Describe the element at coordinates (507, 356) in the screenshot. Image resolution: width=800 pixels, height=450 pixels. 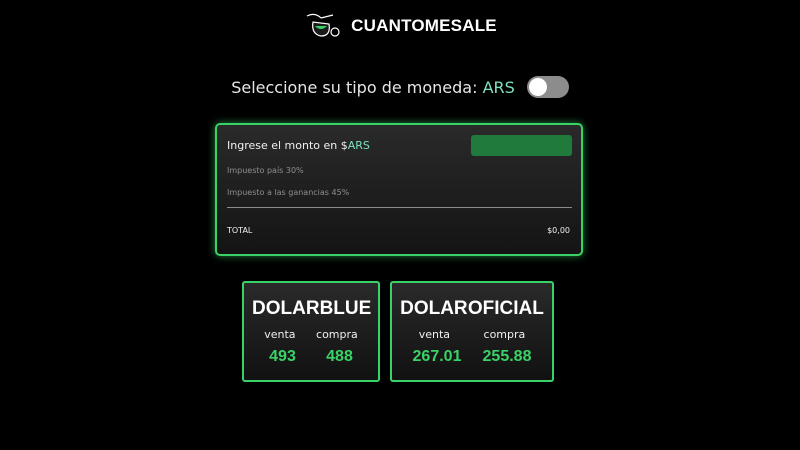
I see `dolar-oficial-compra: 255.88` at that location.